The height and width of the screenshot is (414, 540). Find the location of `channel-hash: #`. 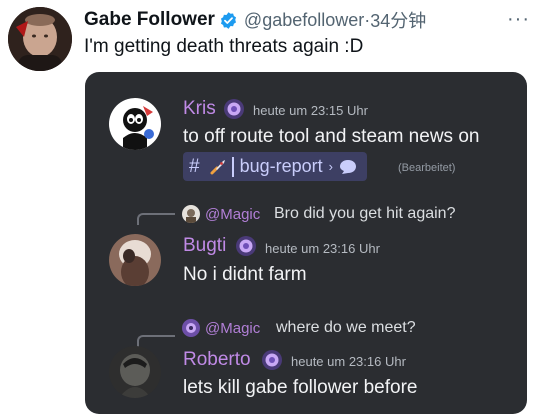

channel-hash: # is located at coordinates (194, 166).